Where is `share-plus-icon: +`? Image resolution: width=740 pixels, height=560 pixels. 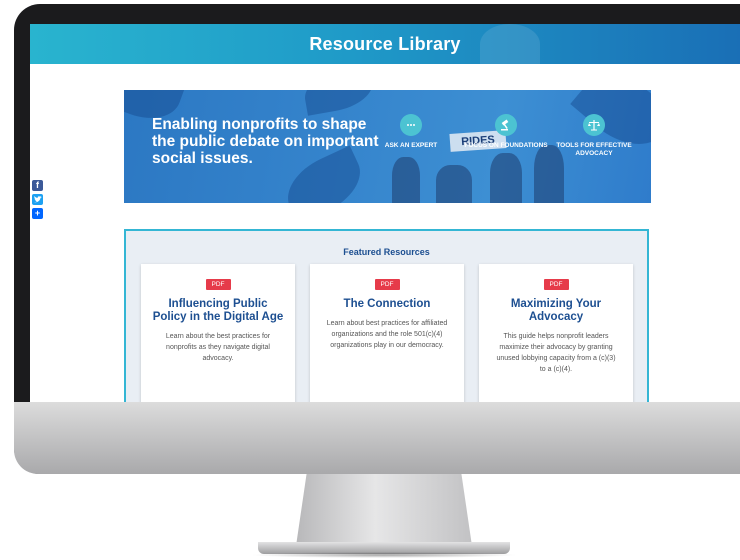 share-plus-icon: + is located at coordinates (37, 213).